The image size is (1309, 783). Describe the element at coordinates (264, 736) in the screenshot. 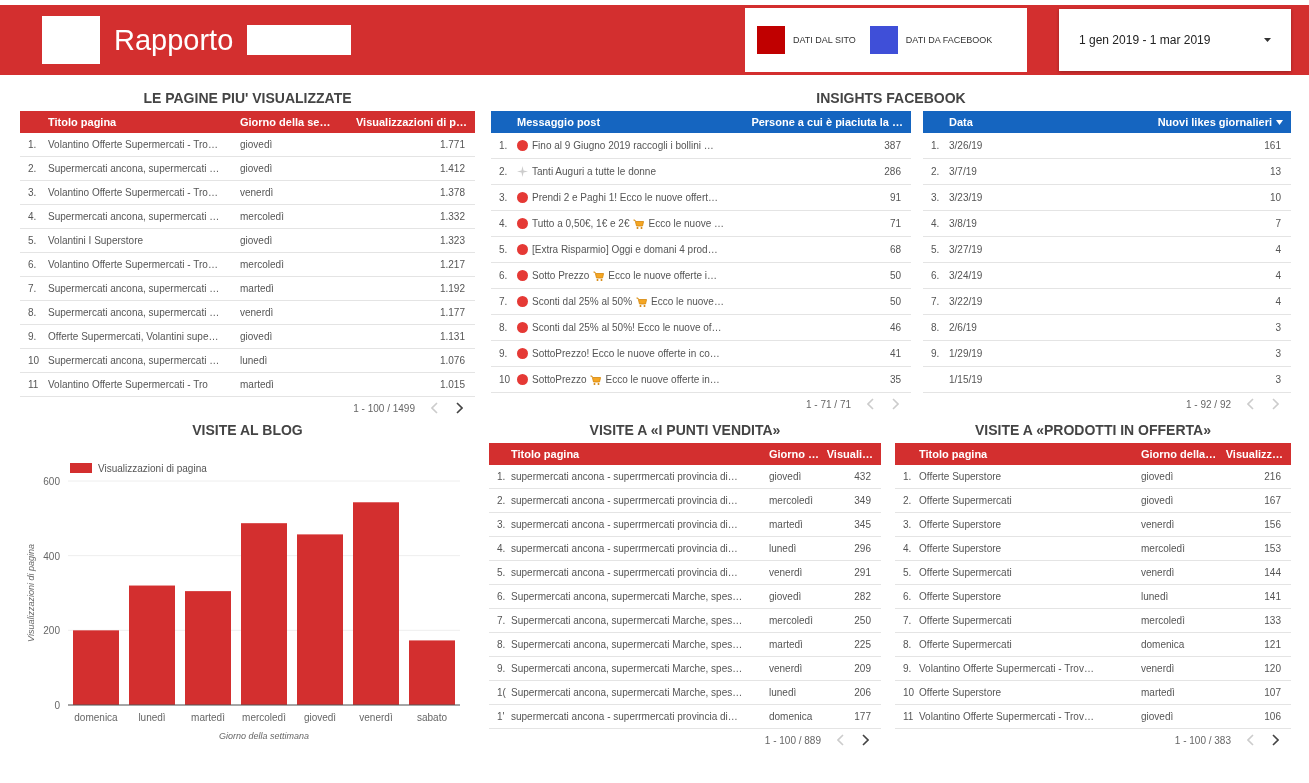

I see `x-axis-title: Giorno della settimana` at that location.